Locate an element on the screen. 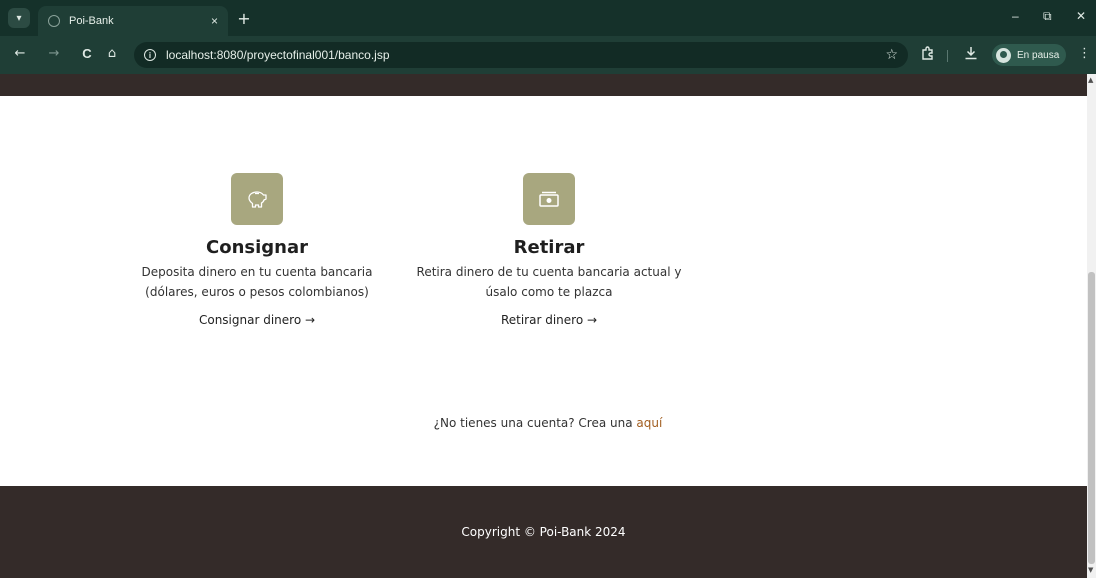  kebab-icon: ⋮ is located at coordinates (1084, 53).